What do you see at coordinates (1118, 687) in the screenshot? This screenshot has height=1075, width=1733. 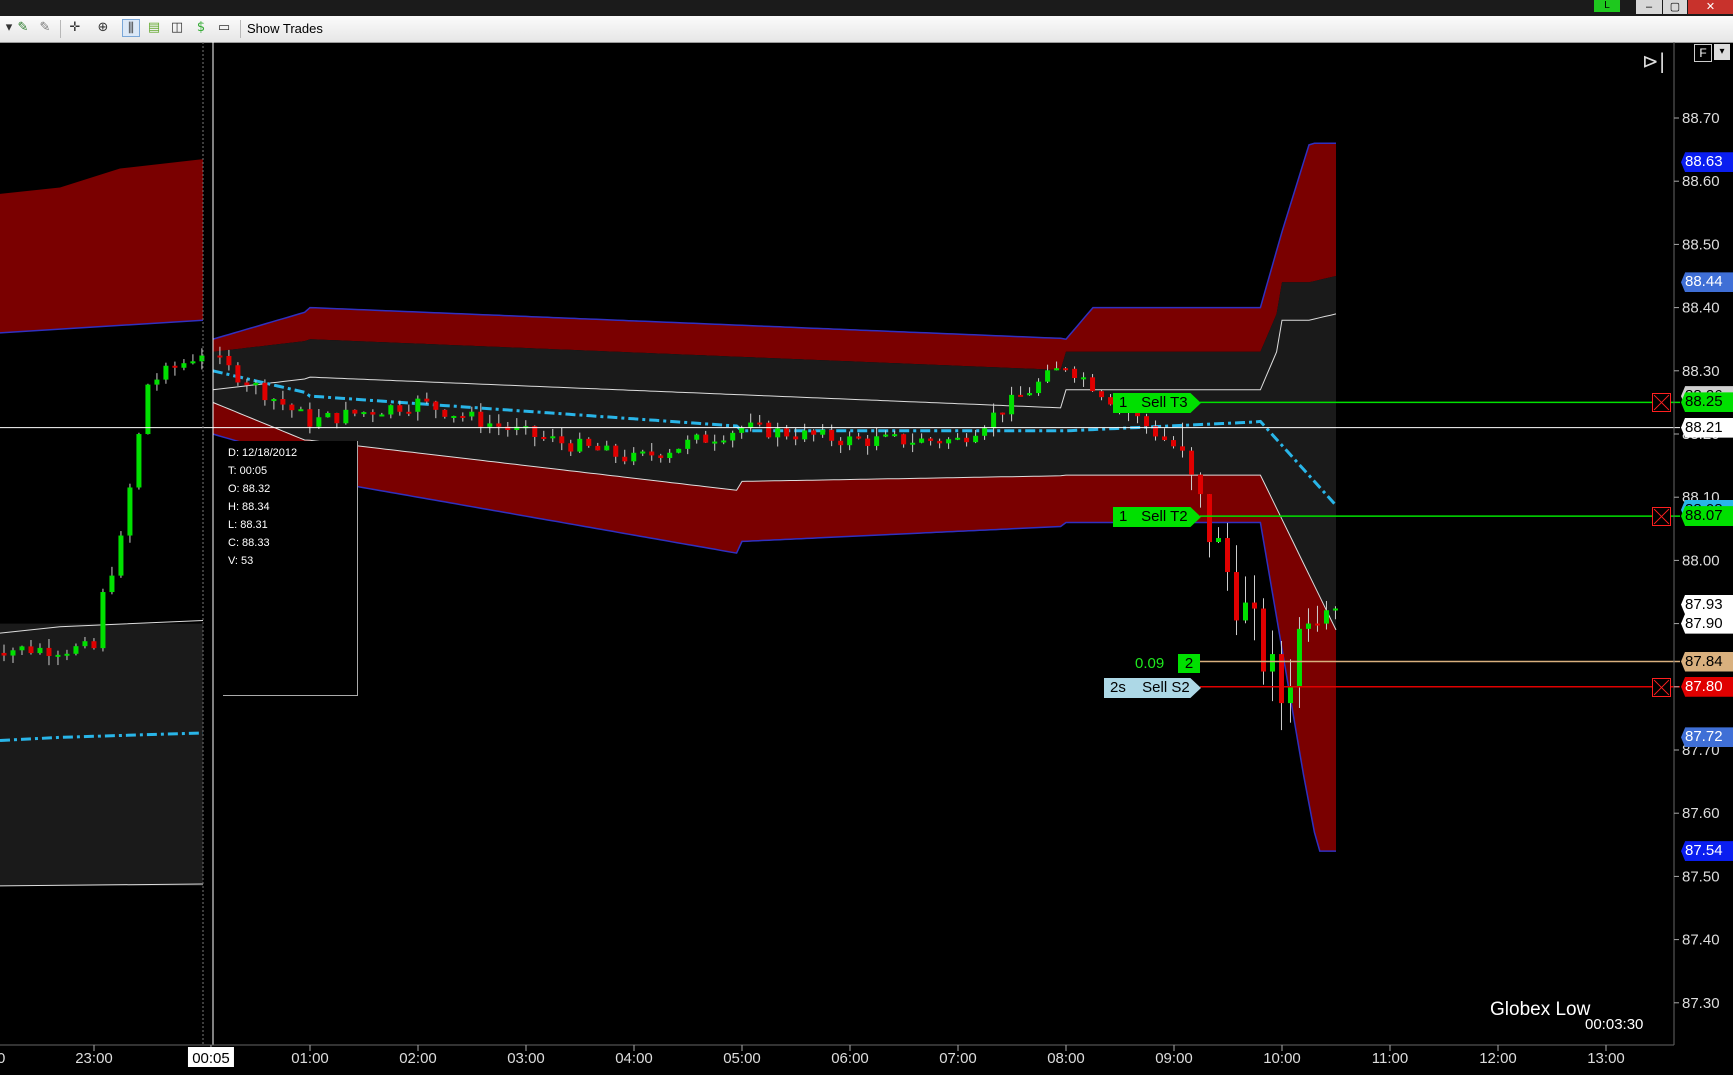 I see `order-qty: 2s` at bounding box center [1118, 687].